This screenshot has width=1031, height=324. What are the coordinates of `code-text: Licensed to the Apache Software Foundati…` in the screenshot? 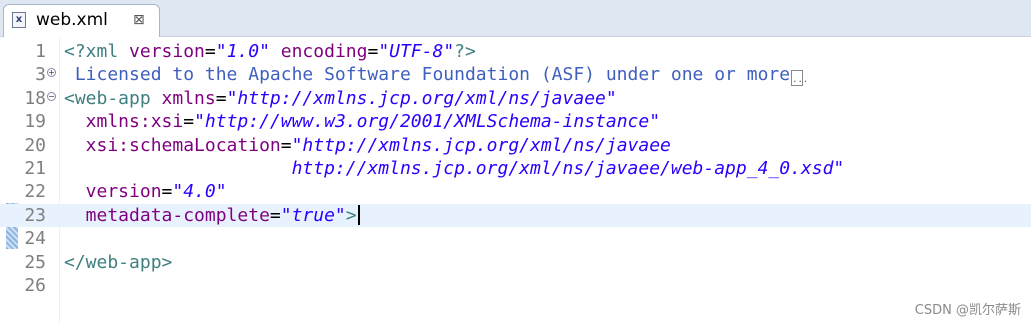 It's located at (436, 75).